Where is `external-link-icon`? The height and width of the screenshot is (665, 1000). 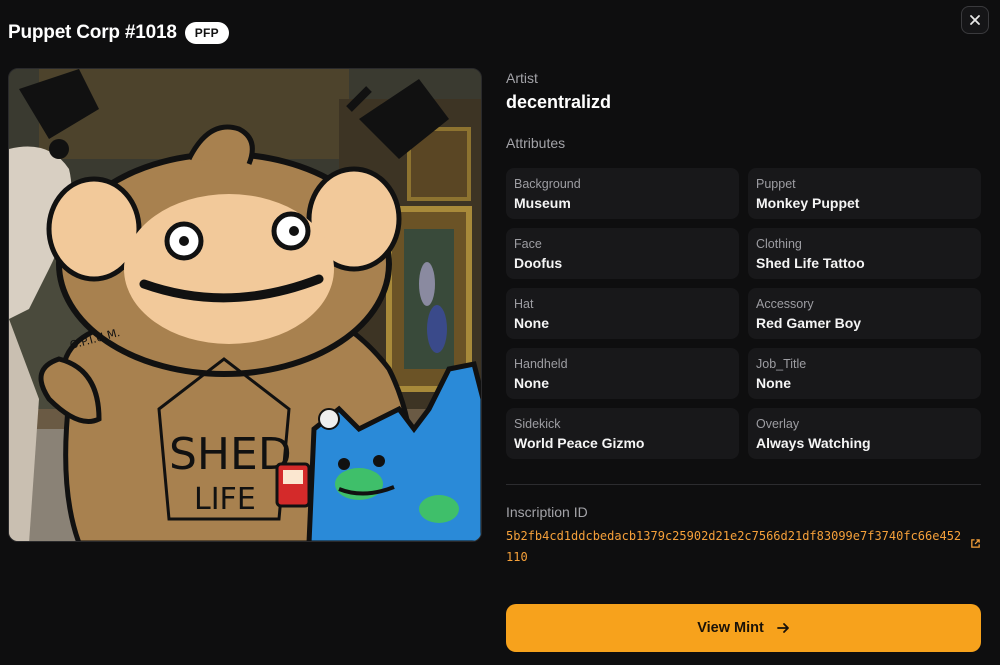 external-link-icon is located at coordinates (975, 543).